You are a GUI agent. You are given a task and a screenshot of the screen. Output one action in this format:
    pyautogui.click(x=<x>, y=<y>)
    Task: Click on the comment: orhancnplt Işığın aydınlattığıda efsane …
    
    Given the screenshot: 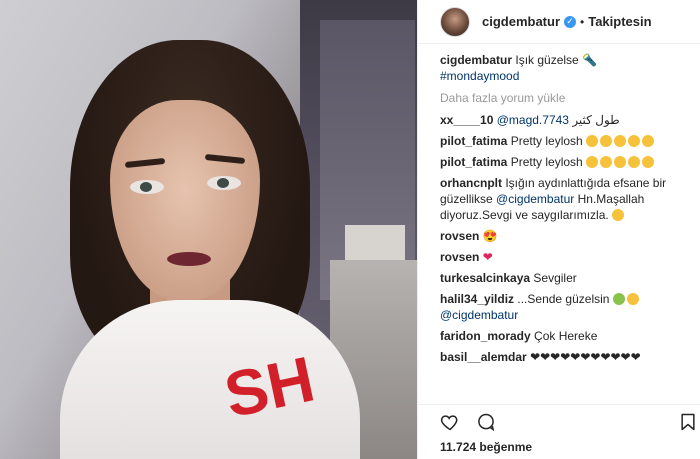 What is the action you would take?
    pyautogui.click(x=570, y=199)
    